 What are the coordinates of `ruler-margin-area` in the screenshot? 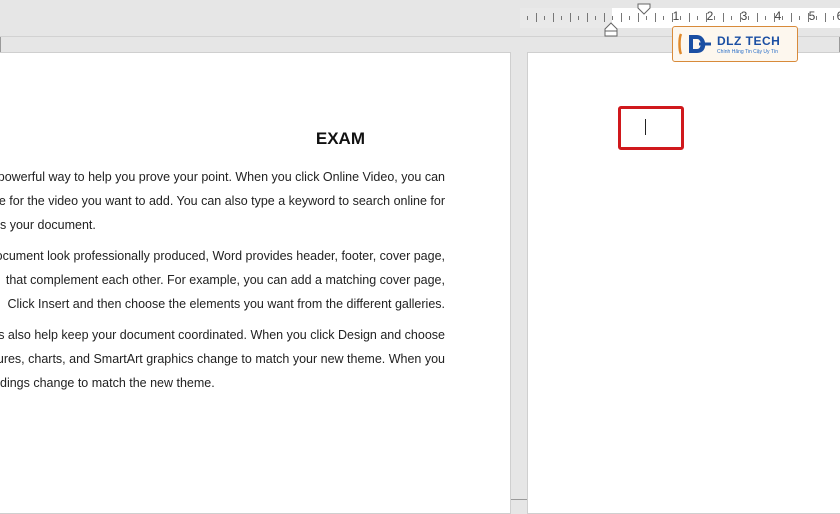 It's located at (566, 18).